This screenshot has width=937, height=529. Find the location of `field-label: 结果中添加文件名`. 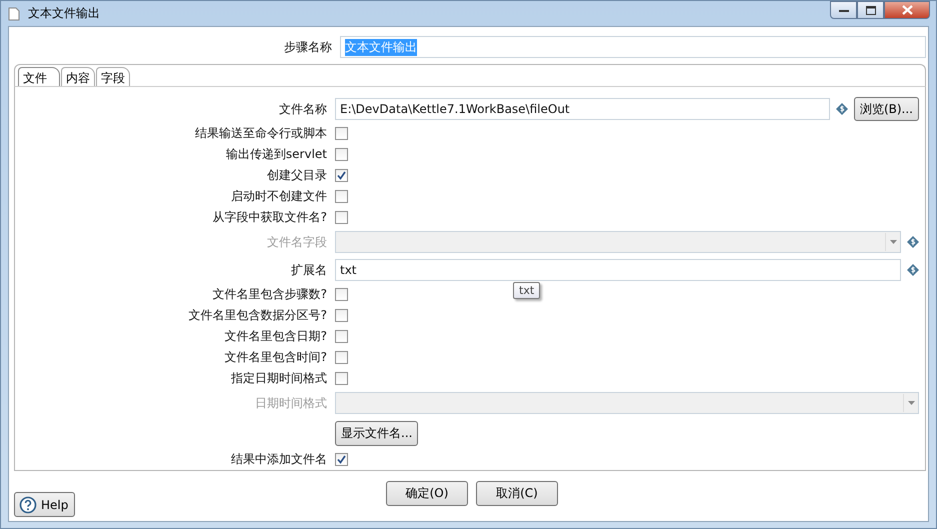

field-label: 结果中添加文件名 is located at coordinates (278, 459).